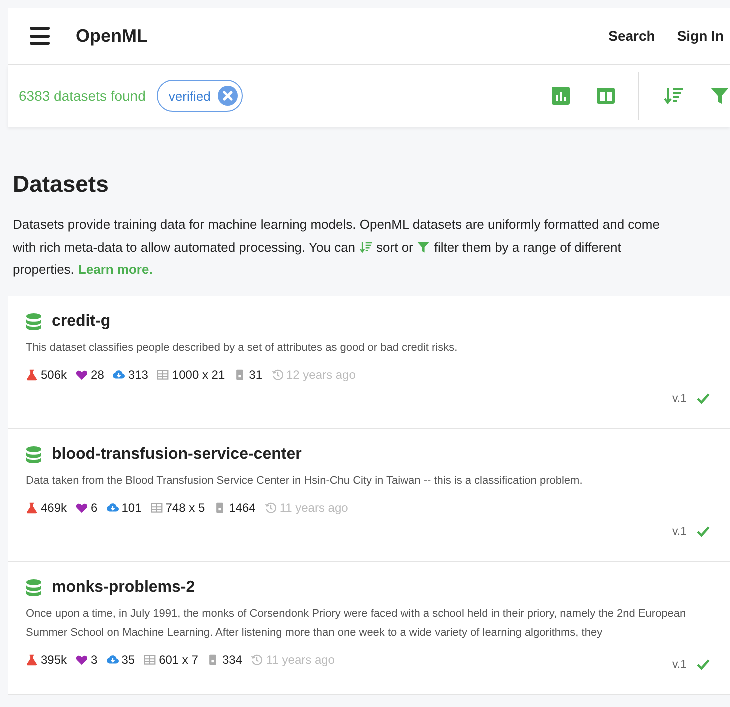 This screenshot has width=730, height=707. I want to click on dimensions-text: 601 x 7, so click(178, 659).